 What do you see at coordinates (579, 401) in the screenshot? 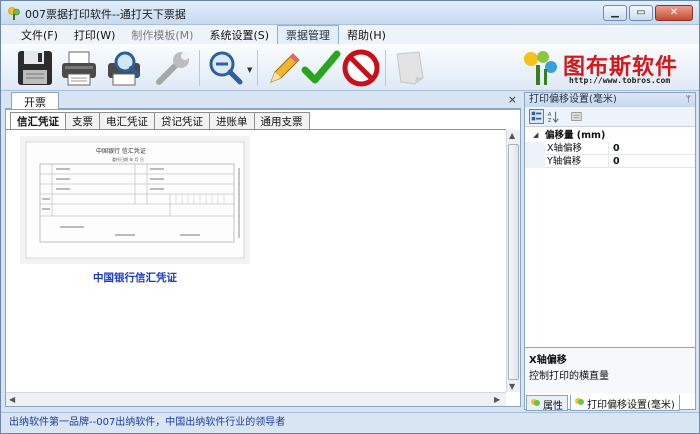
I see `print-offset-icon` at bounding box center [579, 401].